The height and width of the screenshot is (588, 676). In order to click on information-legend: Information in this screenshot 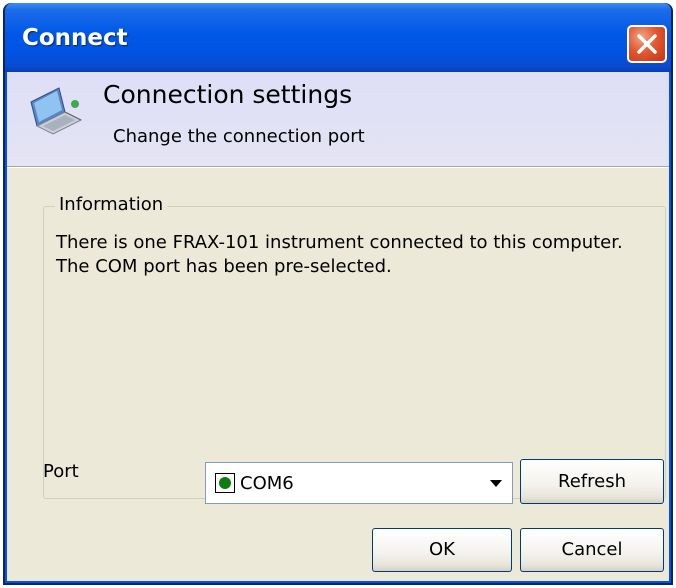, I will do `click(111, 204)`.